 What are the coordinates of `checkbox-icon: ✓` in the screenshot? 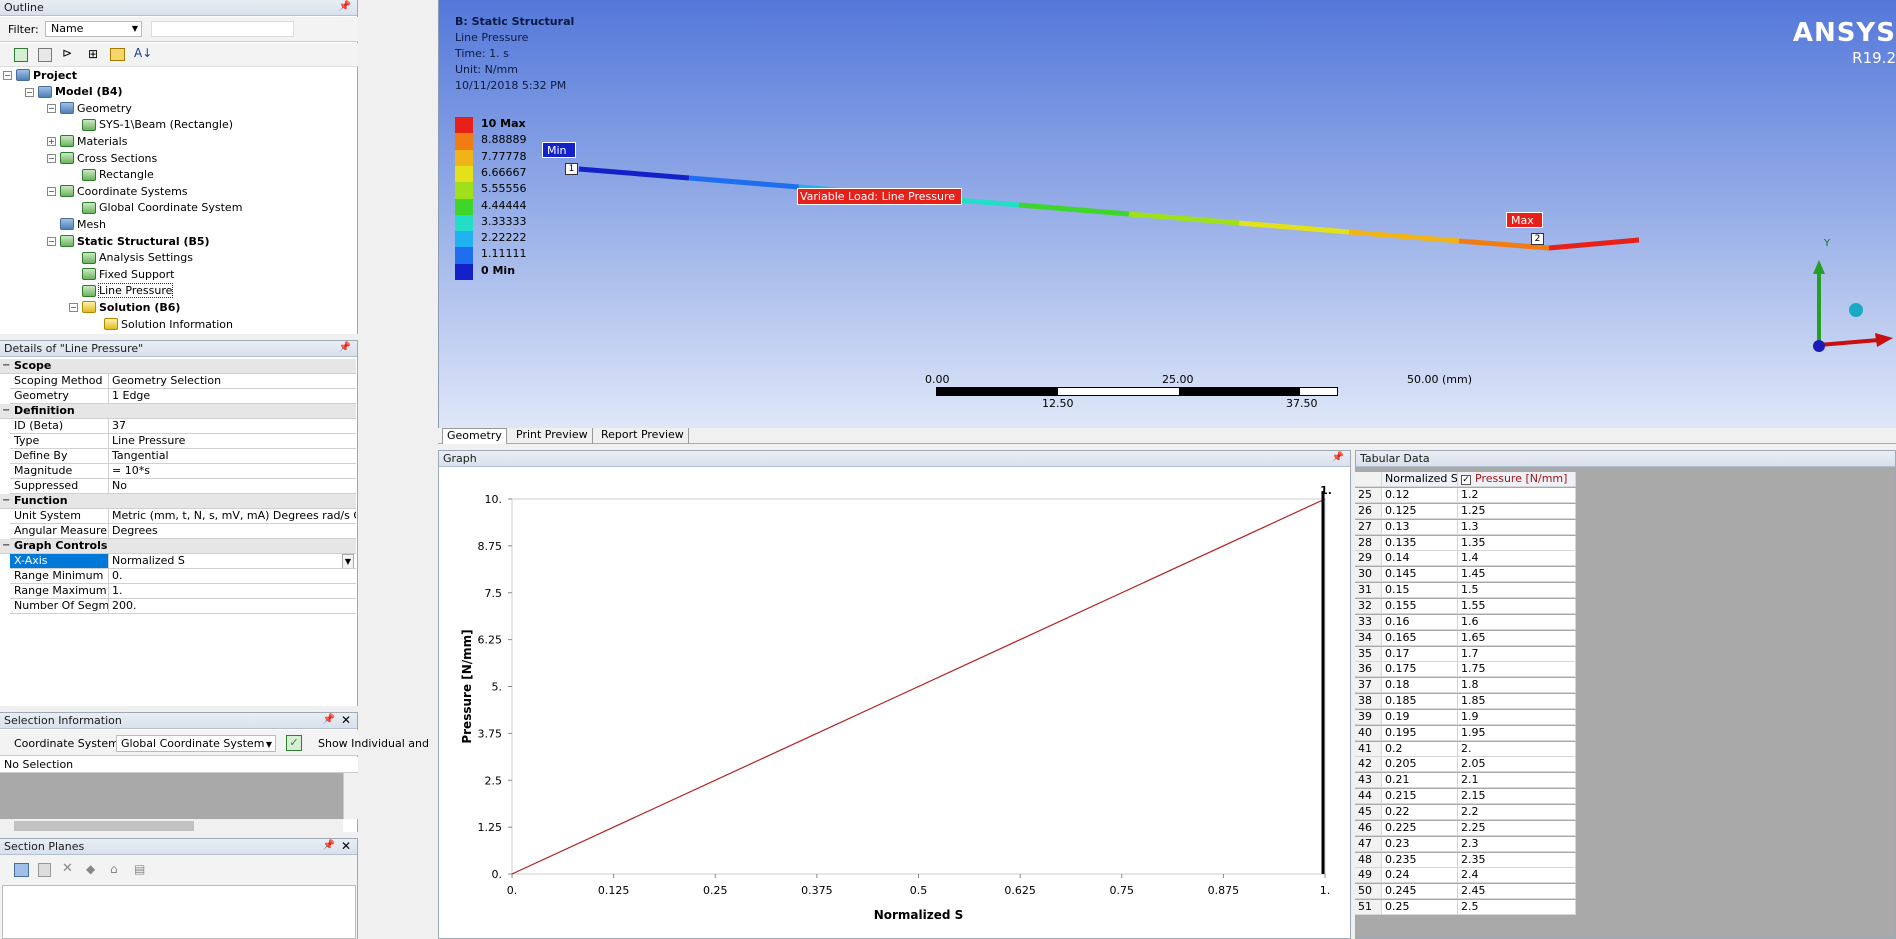 It's located at (1466, 480).